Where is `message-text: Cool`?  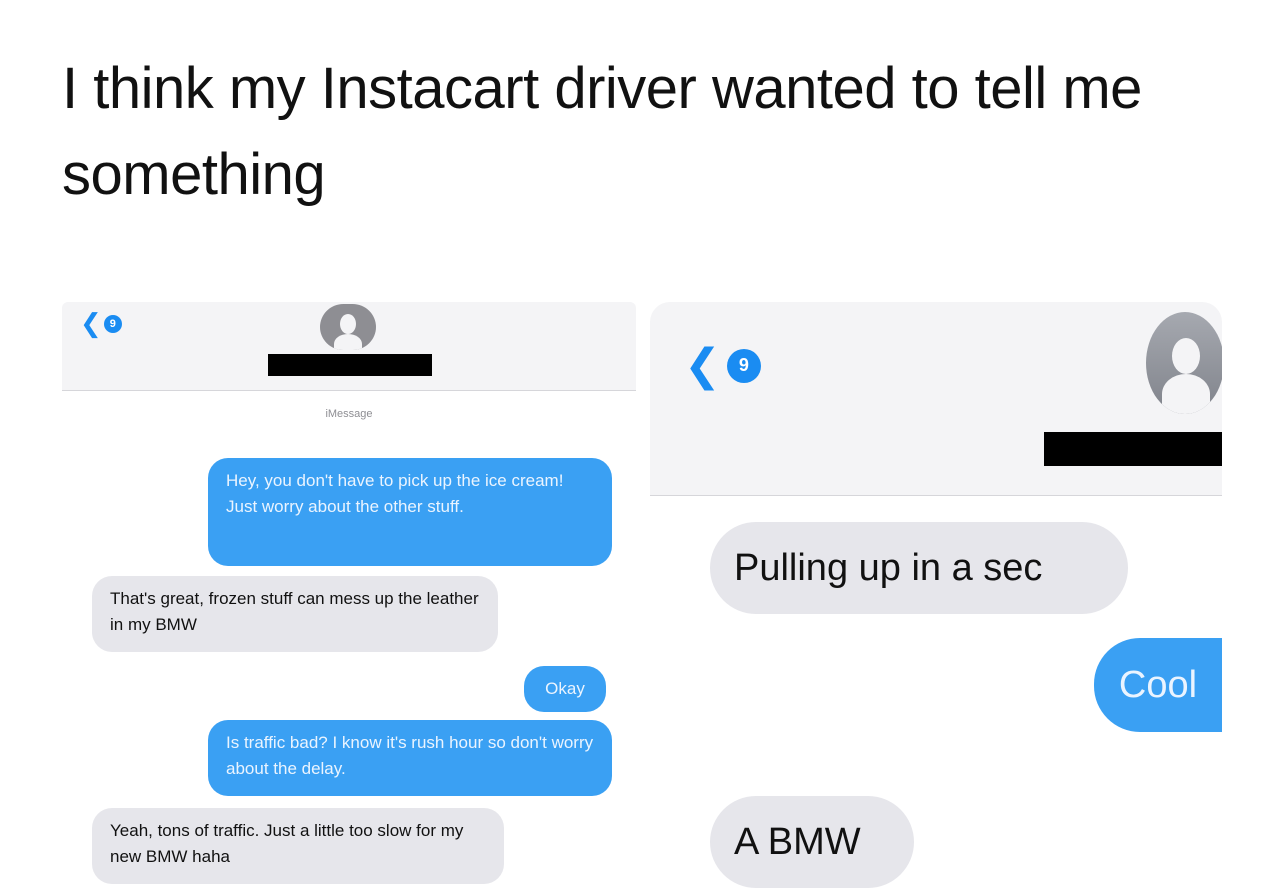
message-text: Cool is located at coordinates (1158, 685).